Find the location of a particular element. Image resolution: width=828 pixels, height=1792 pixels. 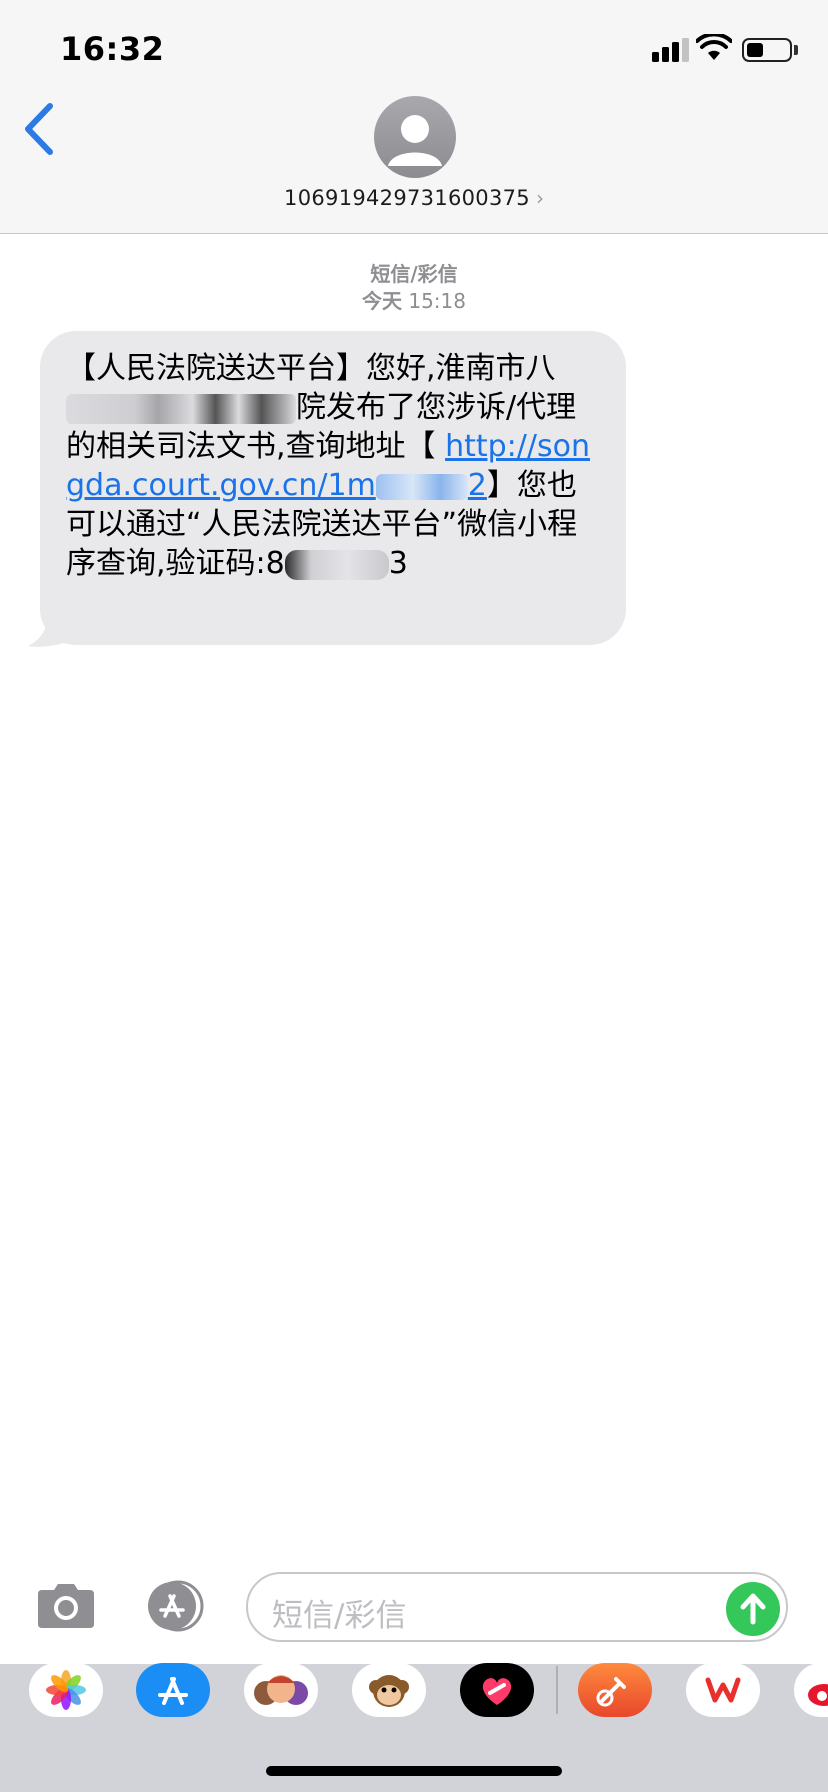

camera-icon is located at coordinates (66, 1606).